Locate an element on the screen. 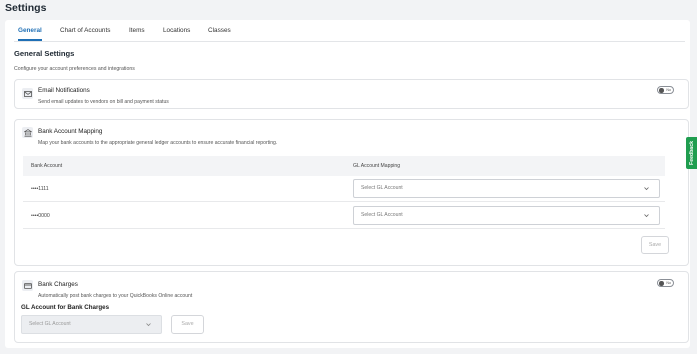 This screenshot has width=697, height=354. table-row: ••••1111 Select GL Account is located at coordinates (344, 189).